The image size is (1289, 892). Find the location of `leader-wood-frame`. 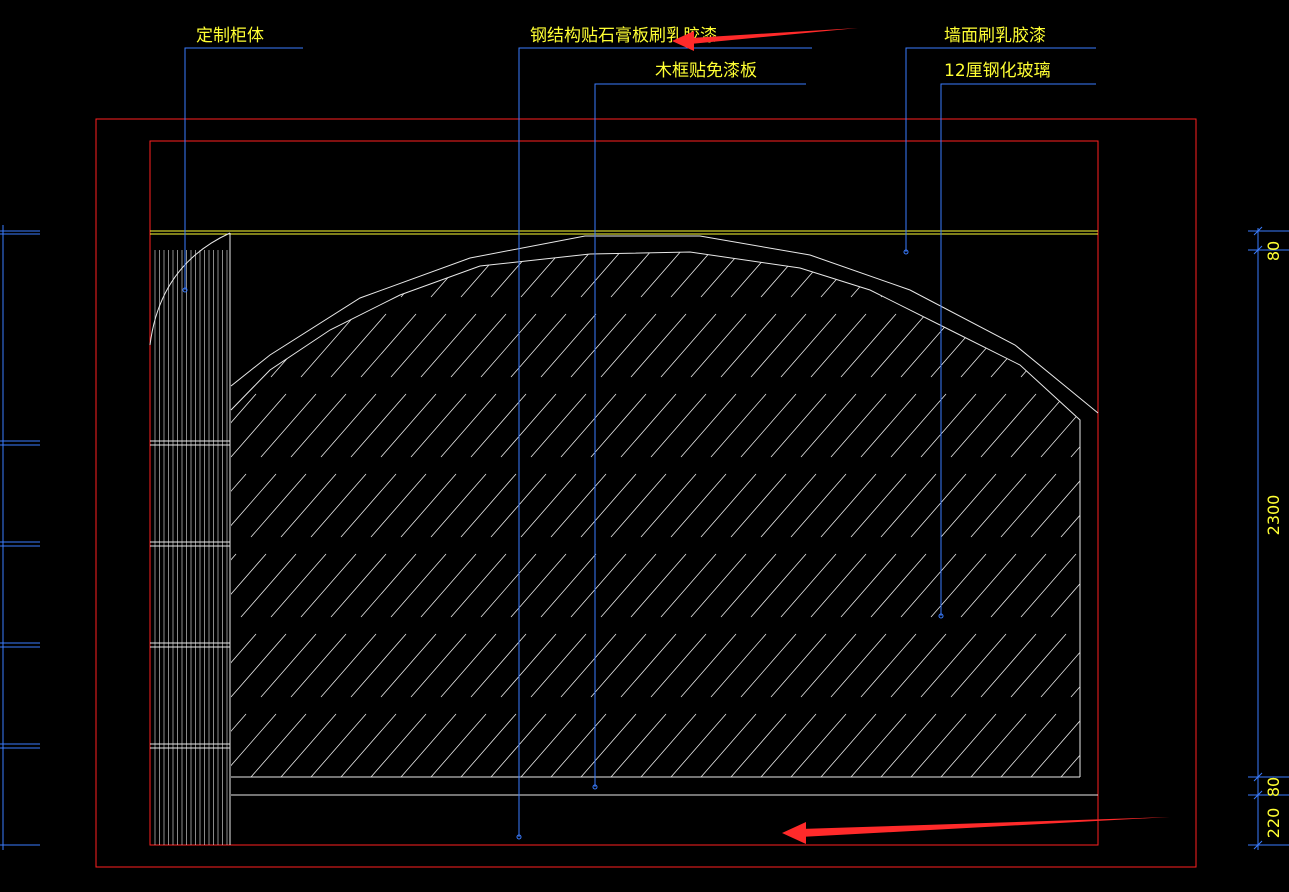

leader-wood-frame is located at coordinates (700, 435).